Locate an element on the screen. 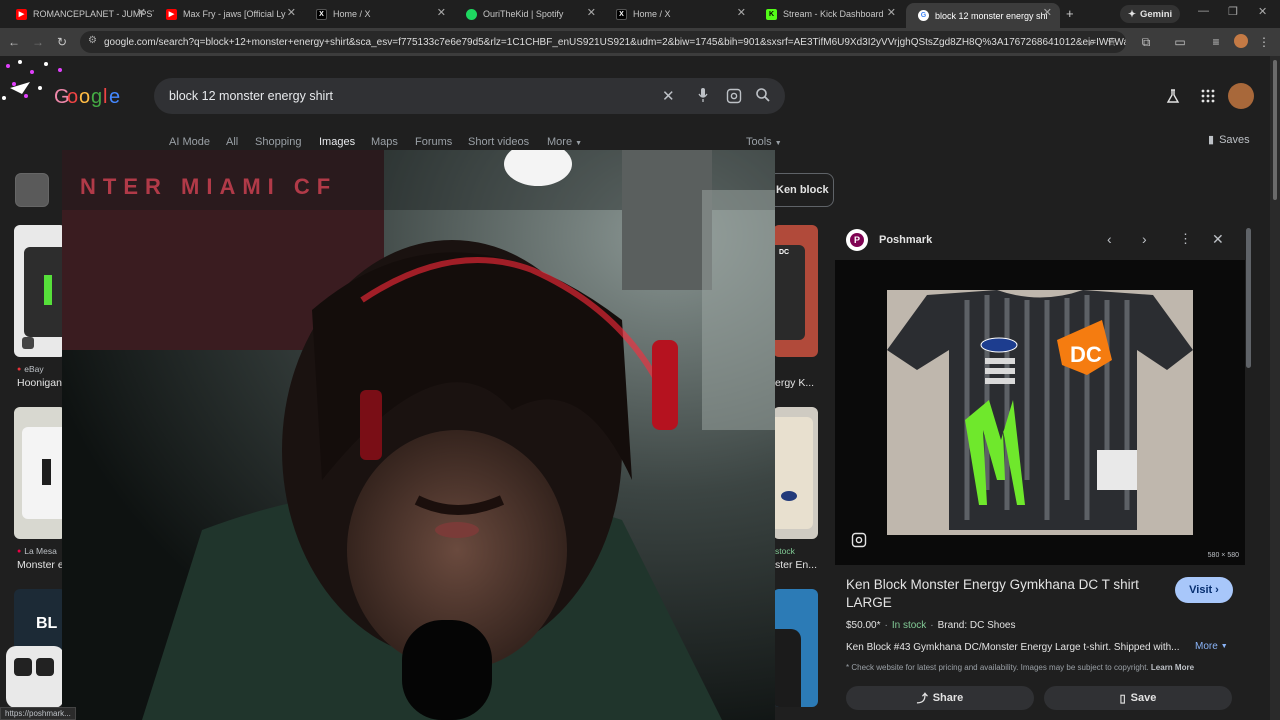 The height and width of the screenshot is (720, 1280). search-input: block 12 monster energy shirt is located at coordinates (251, 96).